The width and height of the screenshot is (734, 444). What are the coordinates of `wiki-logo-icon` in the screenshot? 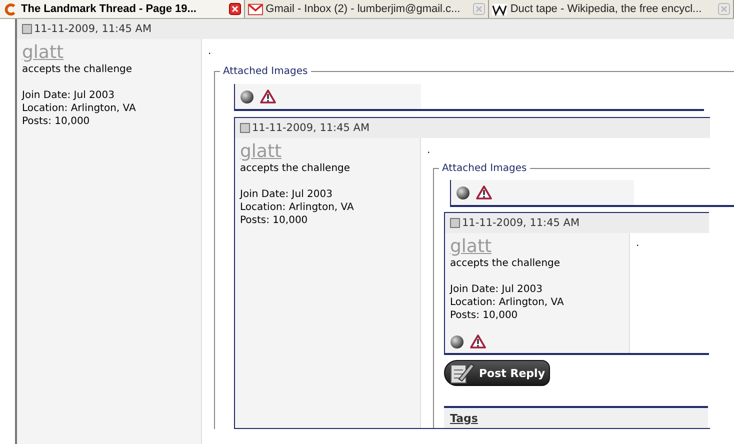 It's located at (500, 9).